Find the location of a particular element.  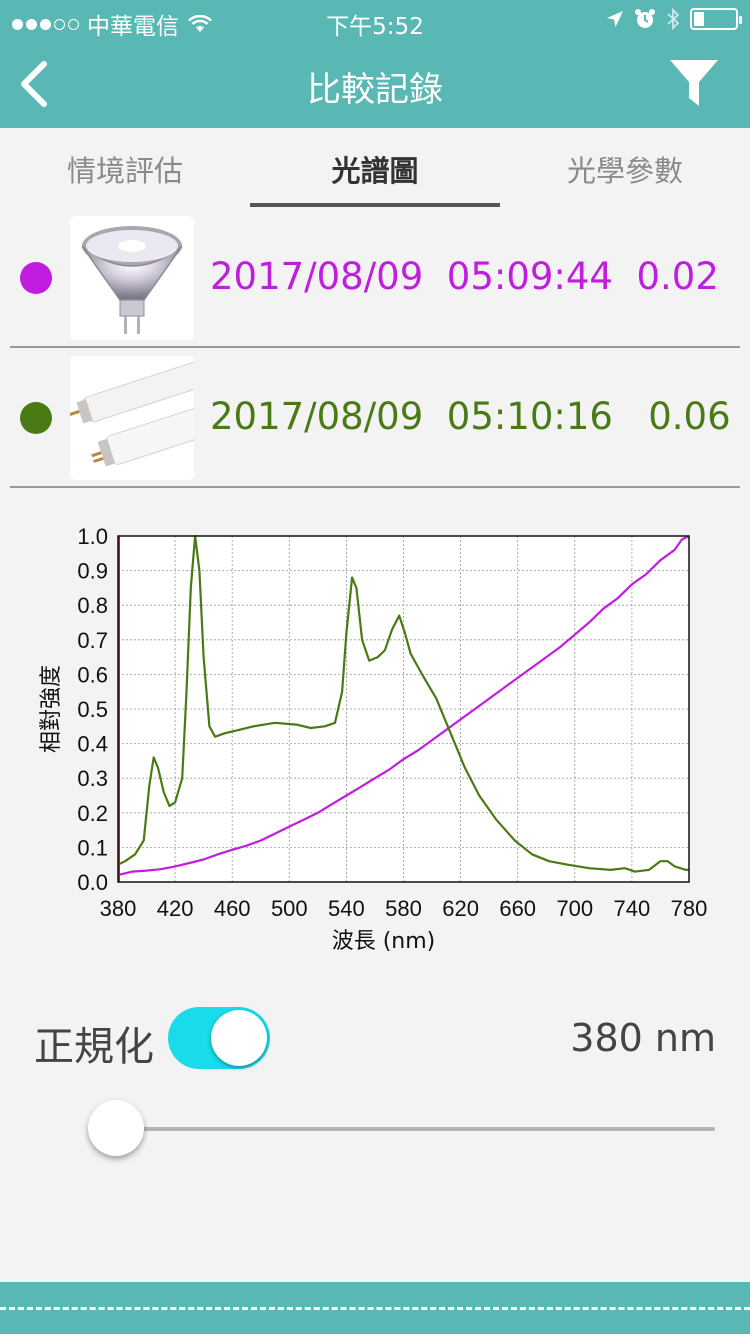

halogen-bulb-thumbnail is located at coordinates (132, 278).